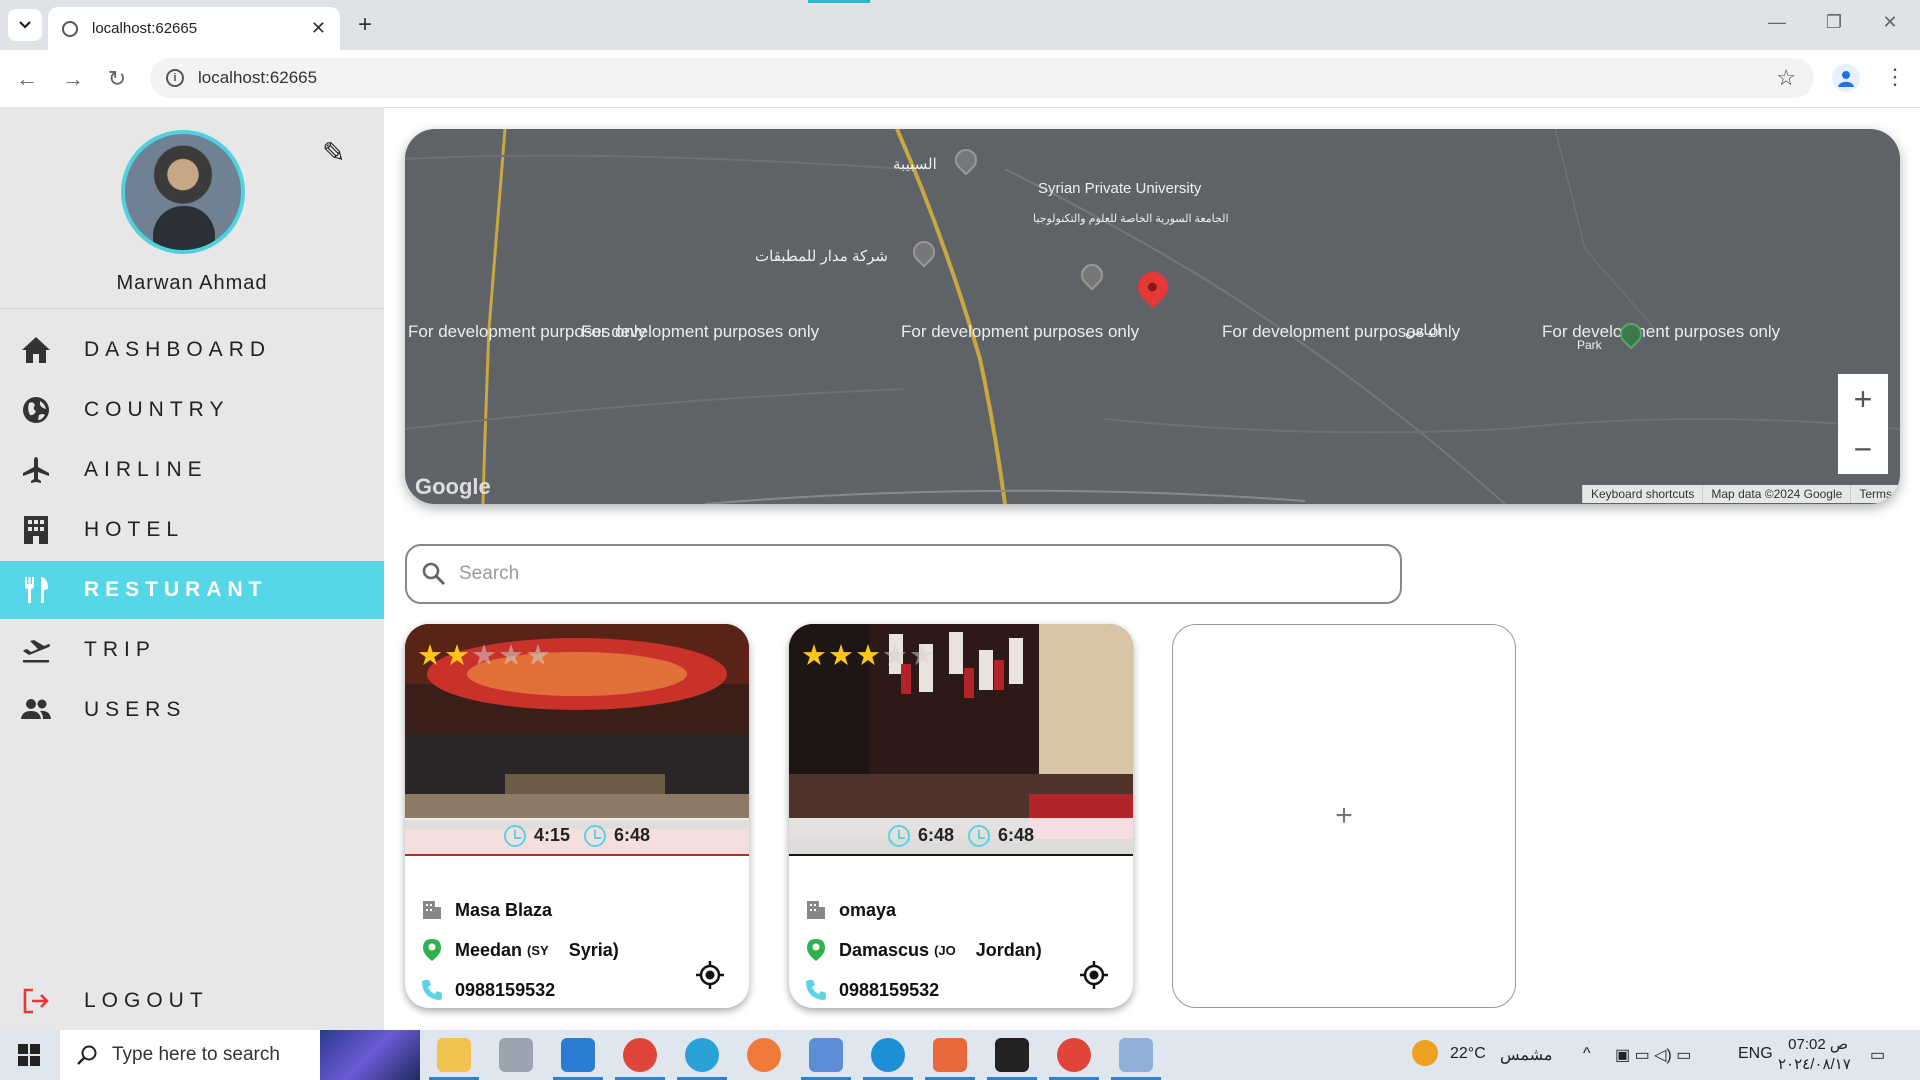  I want to click on search-box, so click(903, 574).